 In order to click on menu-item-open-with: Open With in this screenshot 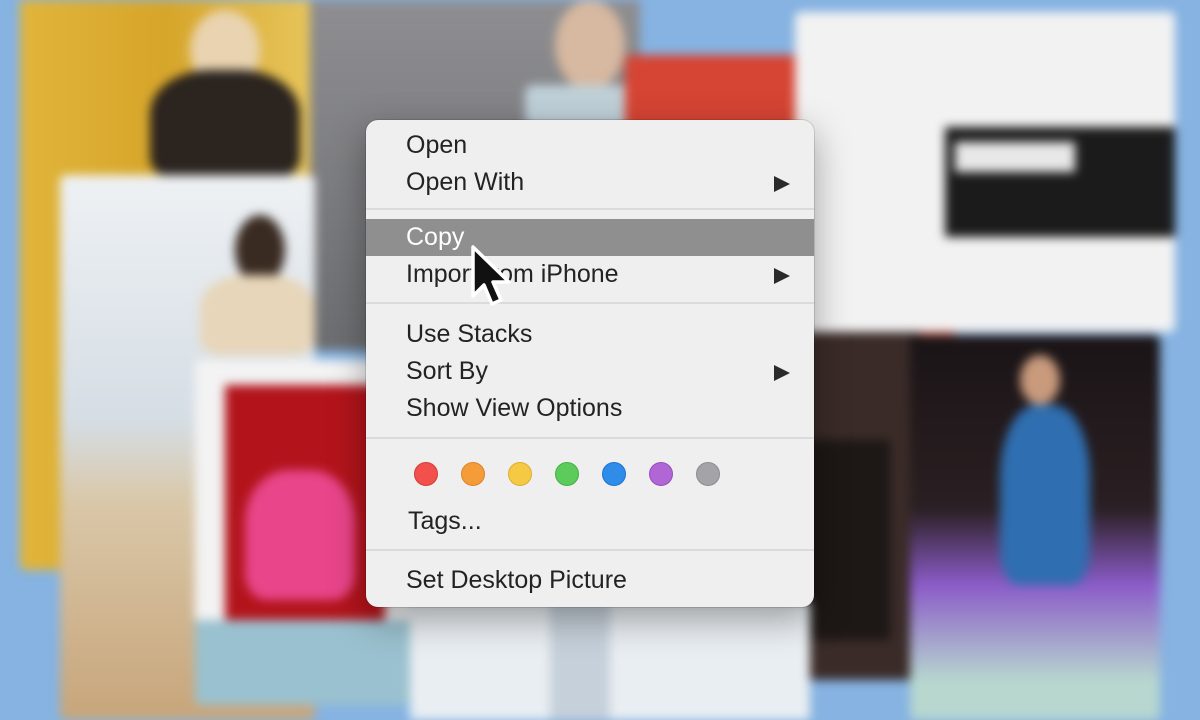, I will do `click(590, 182)`.